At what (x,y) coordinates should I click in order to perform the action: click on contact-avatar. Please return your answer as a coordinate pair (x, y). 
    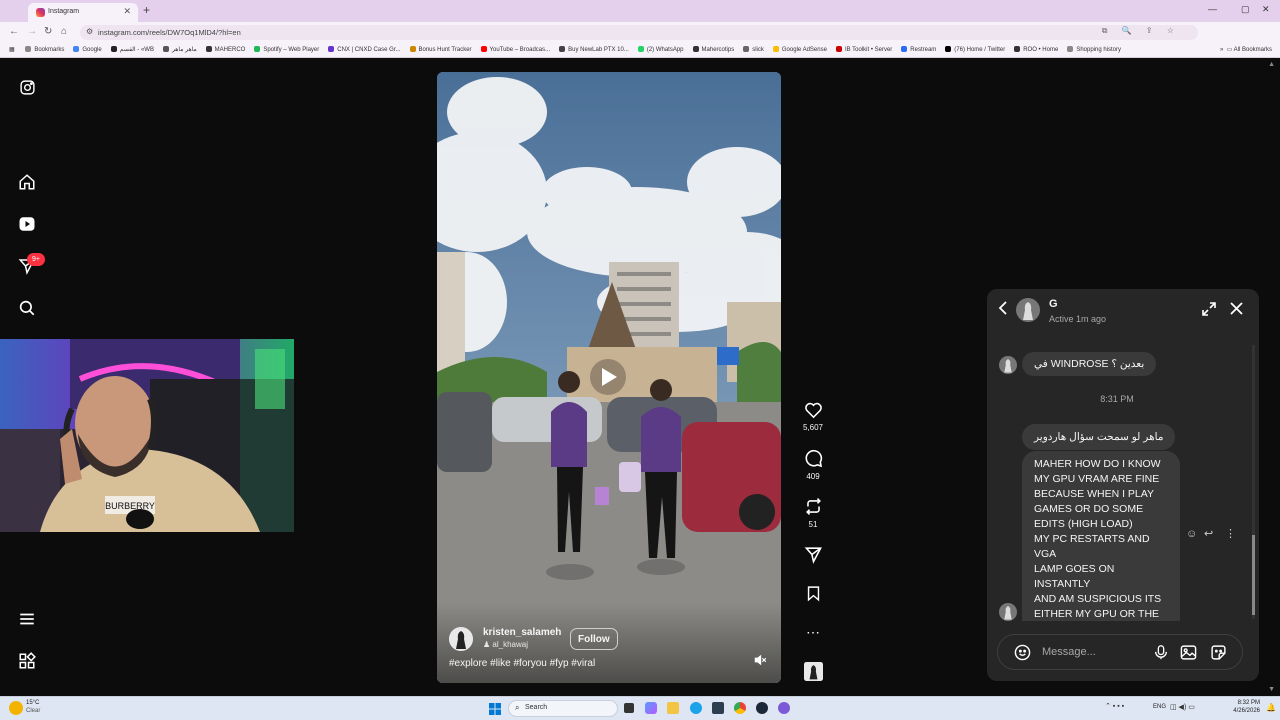
    Looking at the image, I should click on (1028, 310).